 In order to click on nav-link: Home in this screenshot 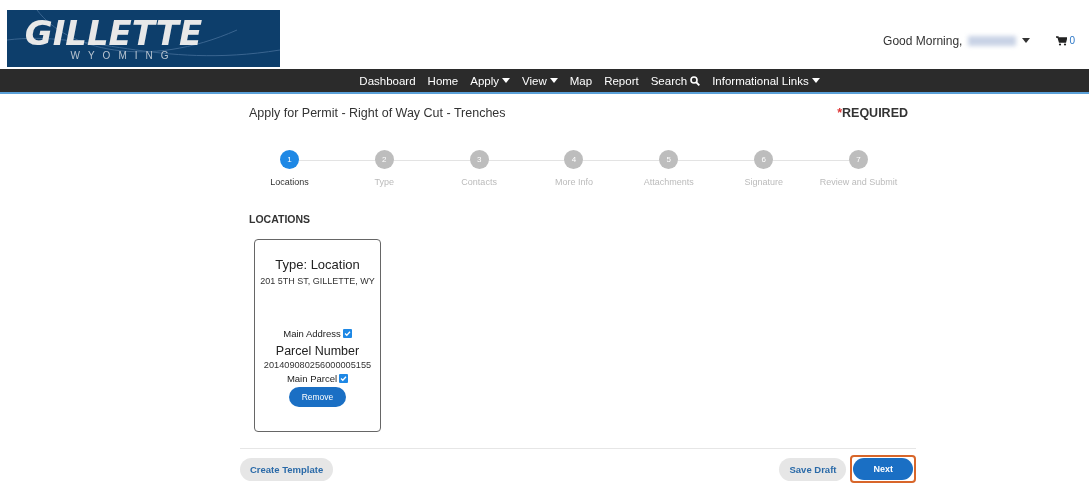, I will do `click(443, 80)`.